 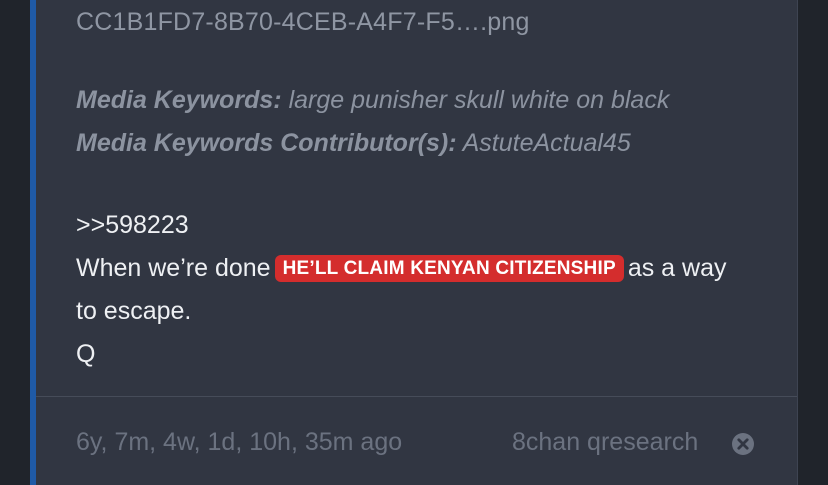 I want to click on media-contributors-label: Media Keywords Contributor(s):, so click(x=266, y=143).